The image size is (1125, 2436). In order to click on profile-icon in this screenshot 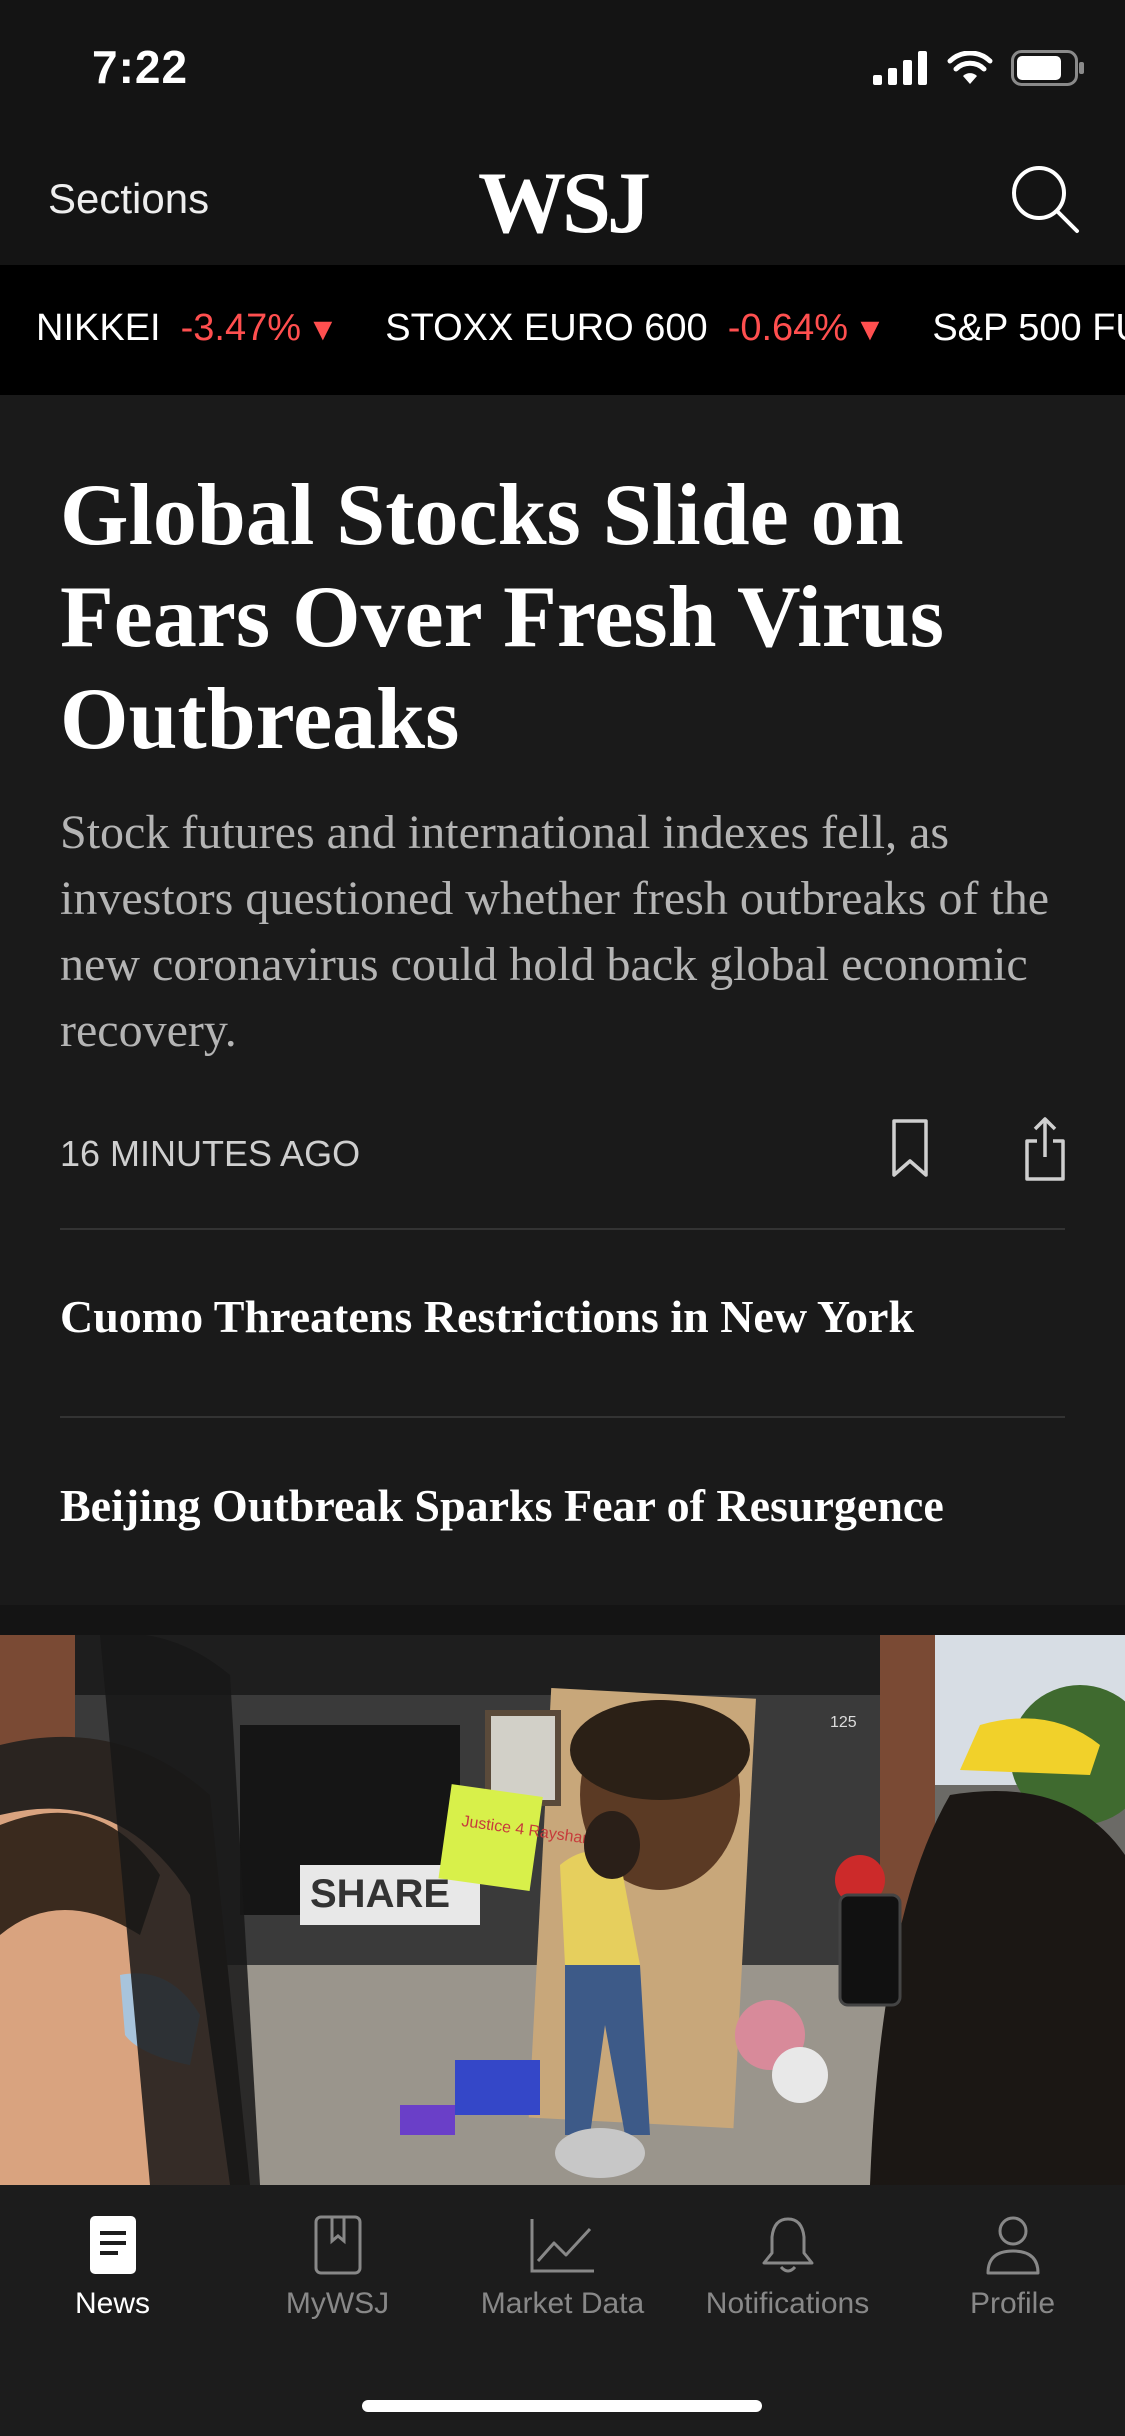, I will do `click(1012, 2245)`.